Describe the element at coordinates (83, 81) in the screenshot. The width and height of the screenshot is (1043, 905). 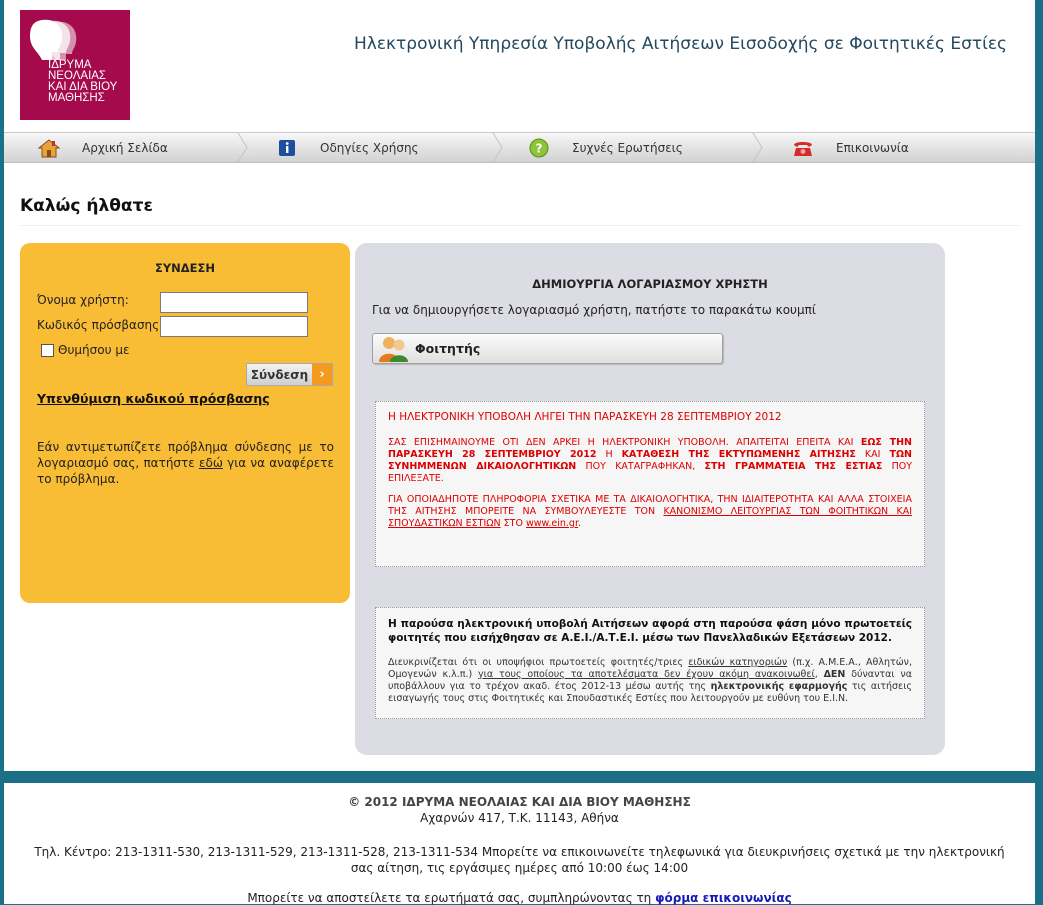
I see `logo-text: ΙΔΡΥΜΑ ΝΕΟΛΑΙΑΣ ΚΑΙ ΔΙΑ ΒΙΟΥ ΜΑΘΗΣΗΣ` at that location.